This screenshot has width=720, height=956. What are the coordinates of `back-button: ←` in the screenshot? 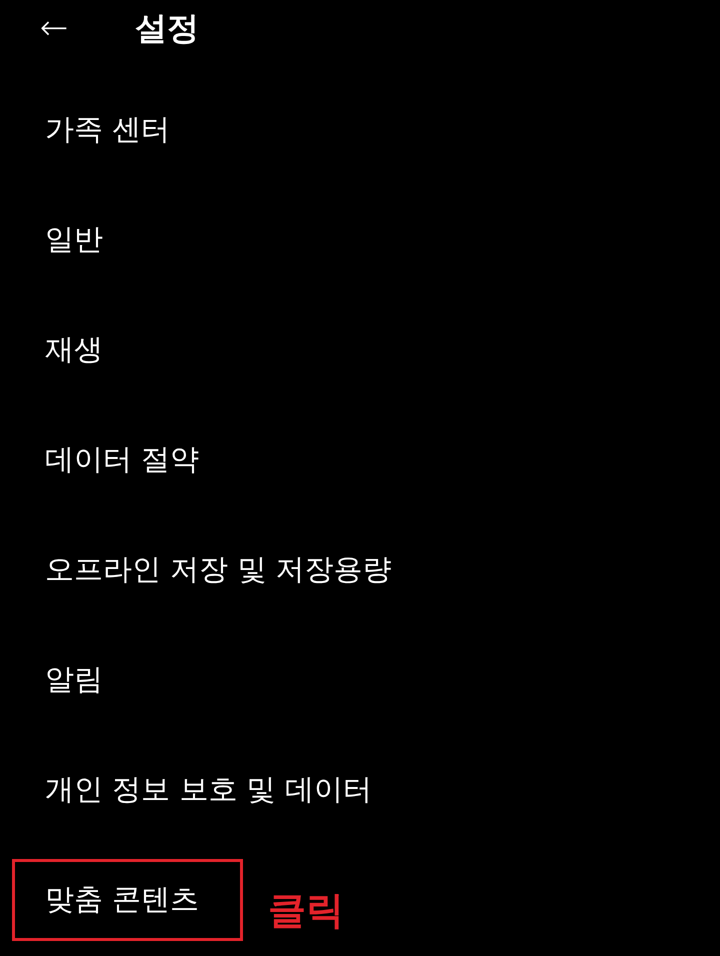 It's located at (54, 28).